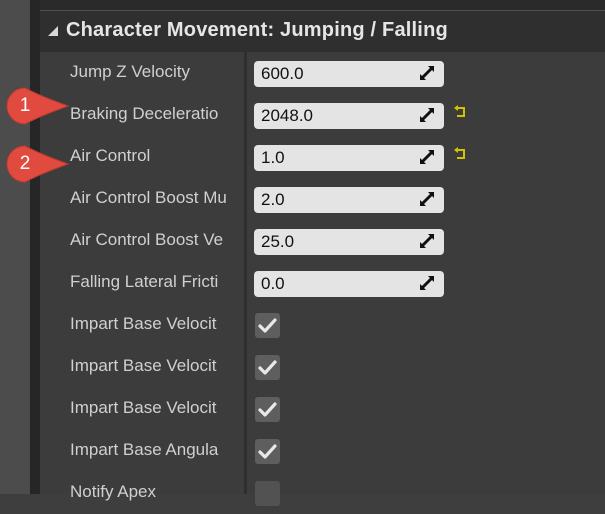  I want to click on collapse-arrow-icon, so click(53, 31).